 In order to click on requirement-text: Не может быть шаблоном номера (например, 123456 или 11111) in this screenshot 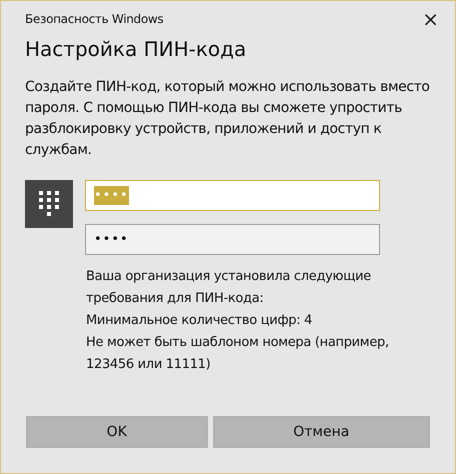, I will do `click(238, 354)`.